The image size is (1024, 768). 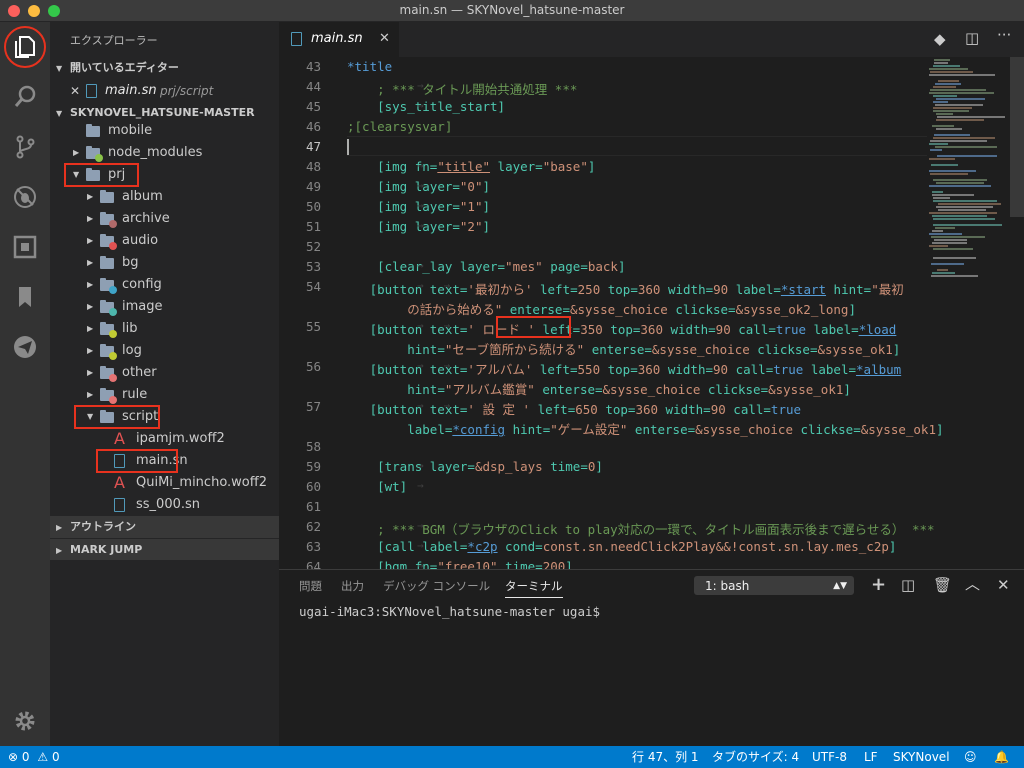 What do you see at coordinates (1004, 35) in the screenshot?
I see `more-actions-icon: ···` at bounding box center [1004, 35].